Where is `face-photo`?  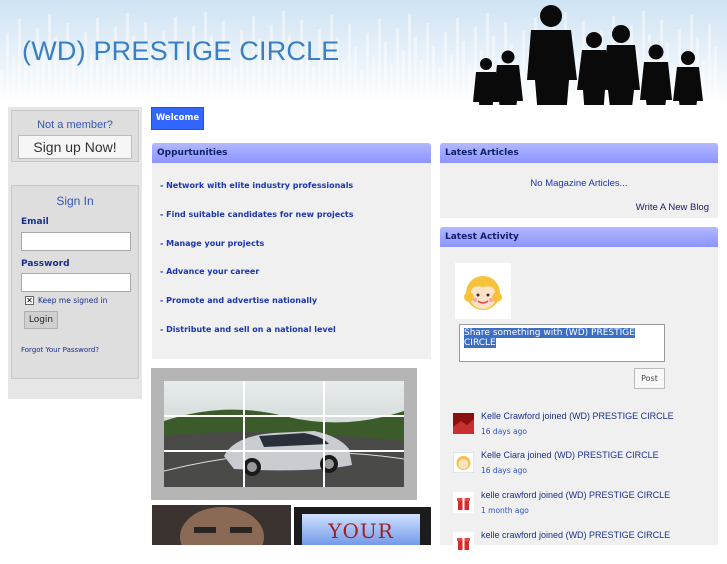
face-photo is located at coordinates (221, 525).